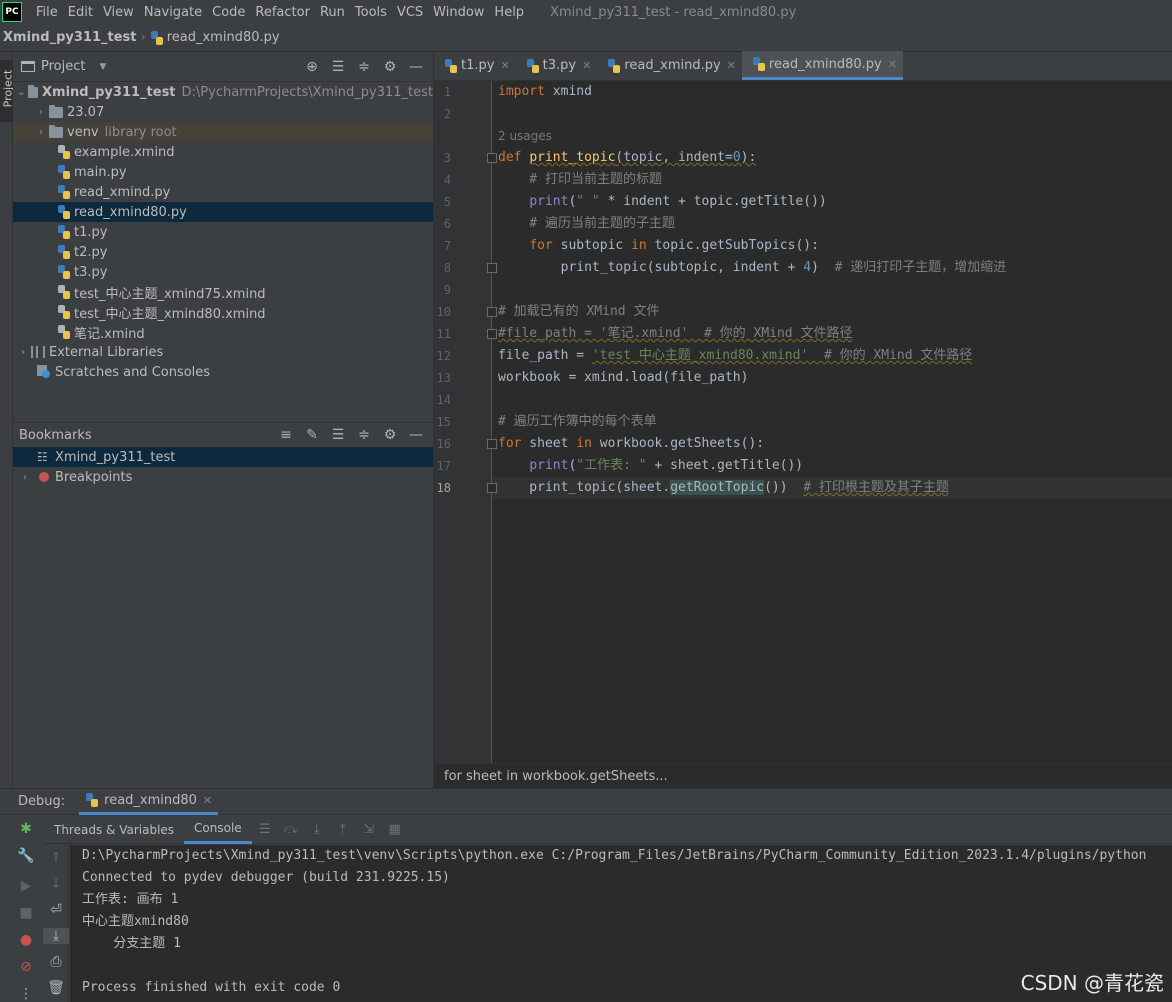 Image resolution: width=1172 pixels, height=1002 pixels. I want to click on step-out-icon: ⤒, so click(343, 829).